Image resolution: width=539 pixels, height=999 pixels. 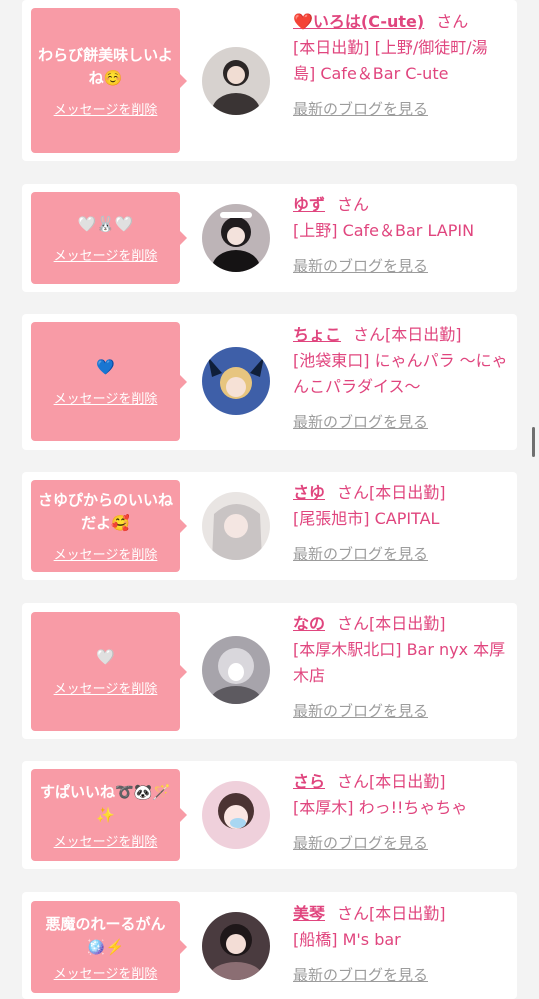 I want to click on cast-info: さゆ さん[本日出勤] [尾張旭市] CAPITAL 最新のブログを見る, so click(x=400, y=523).